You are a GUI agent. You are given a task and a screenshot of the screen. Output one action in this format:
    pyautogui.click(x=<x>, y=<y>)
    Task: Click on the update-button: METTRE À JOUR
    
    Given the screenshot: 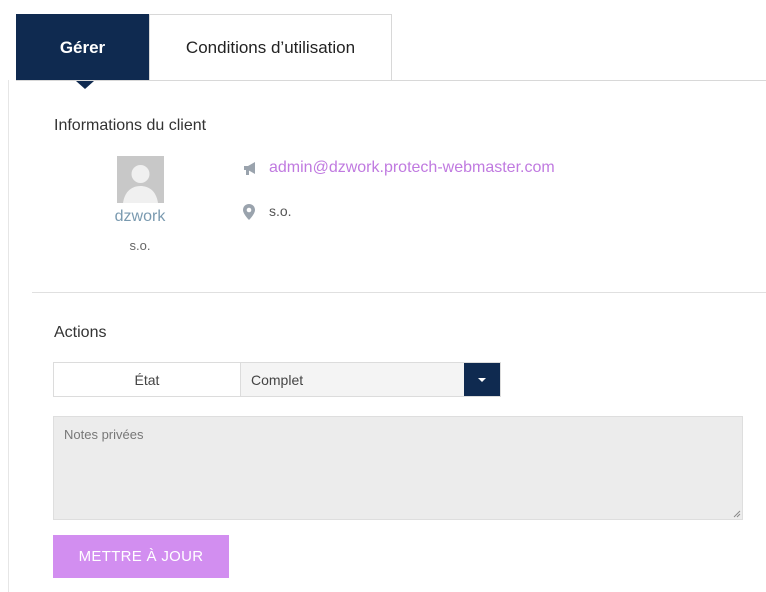 What is the action you would take?
    pyautogui.click(x=141, y=556)
    